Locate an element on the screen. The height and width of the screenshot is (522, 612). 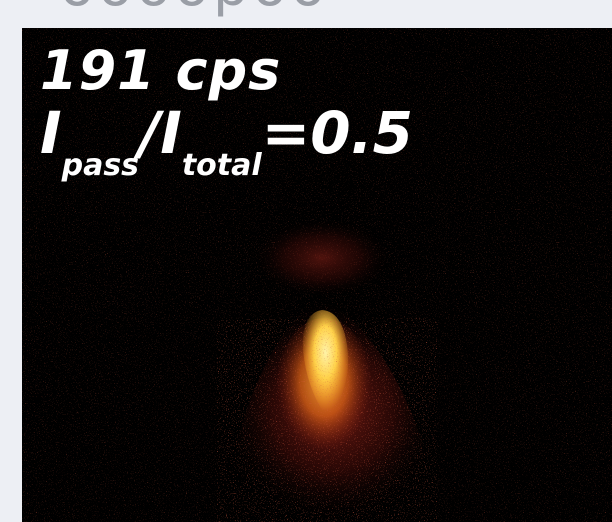
ratio-denominator-symbol: I is located at coordinates (171, 133).